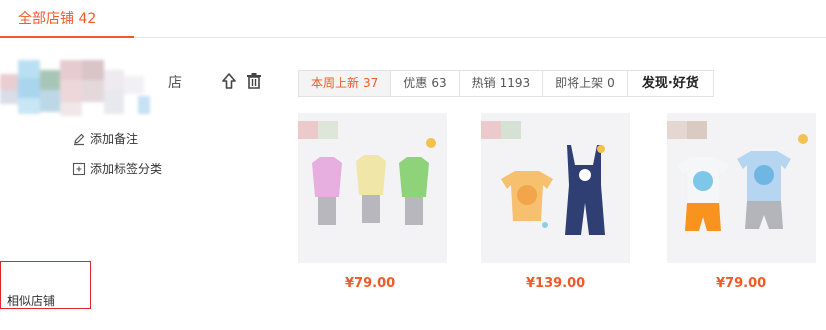  I want to click on add-tag-button: 添加标签分类, so click(117, 168).